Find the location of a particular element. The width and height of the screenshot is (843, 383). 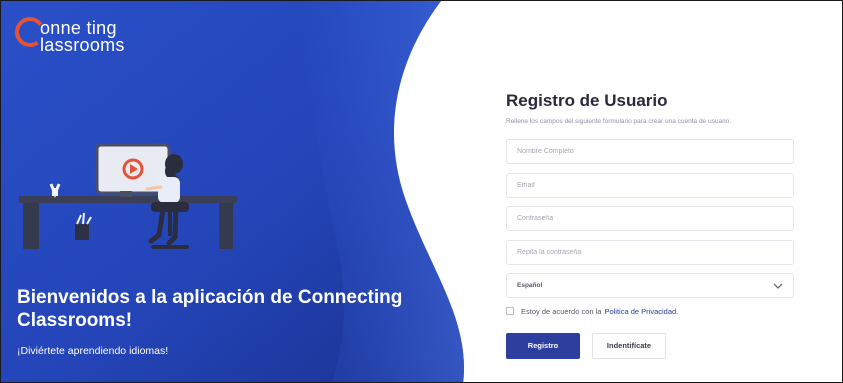

language-select: Español is located at coordinates (650, 285).